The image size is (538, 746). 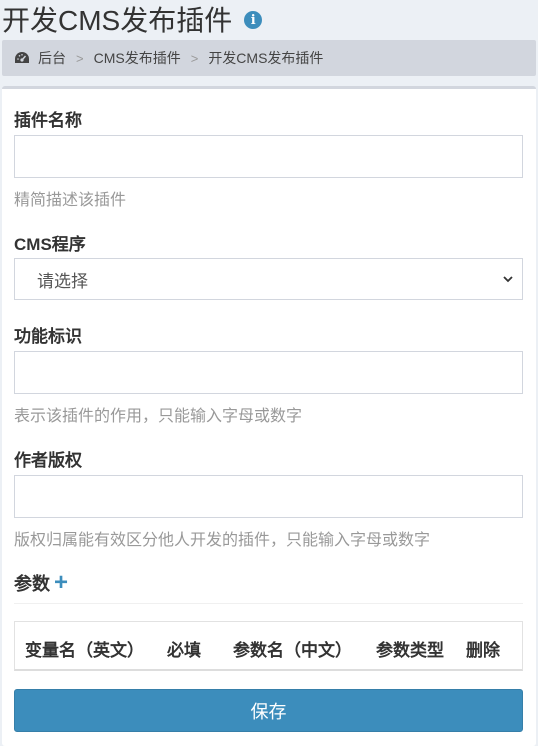 I want to click on cms-select: 请选择, so click(x=268, y=279).